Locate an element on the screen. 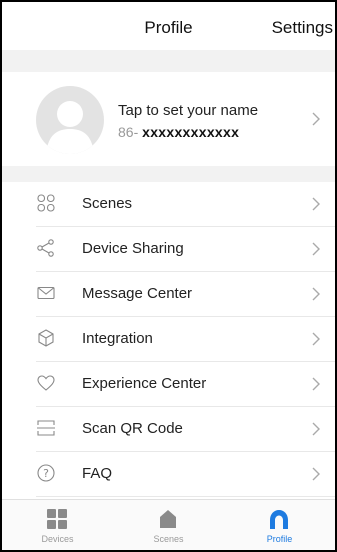 The height and width of the screenshot is (552, 337). settings-button: Settings is located at coordinates (302, 28).